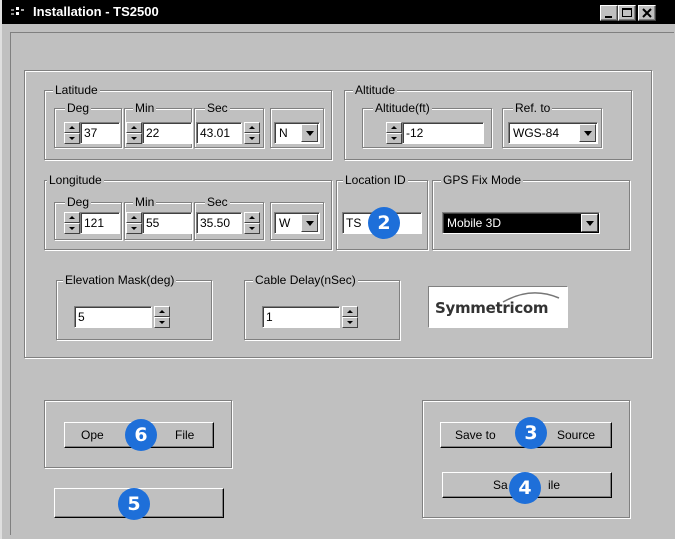 The width and height of the screenshot is (675, 539). What do you see at coordinates (576, 435) in the screenshot?
I see `save-to-source-label-tail: Source` at bounding box center [576, 435].